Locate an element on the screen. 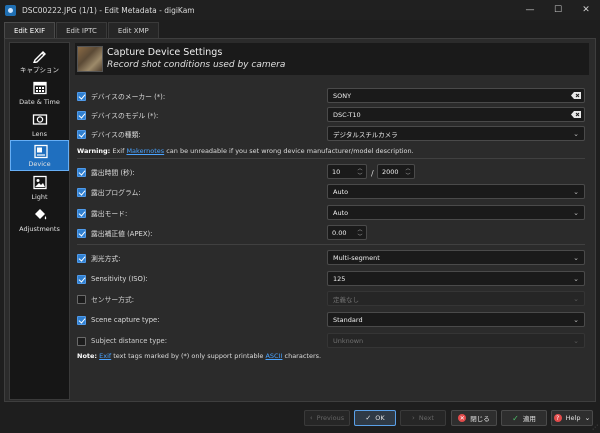  sidebar-item-light: Light is located at coordinates (39, 187).